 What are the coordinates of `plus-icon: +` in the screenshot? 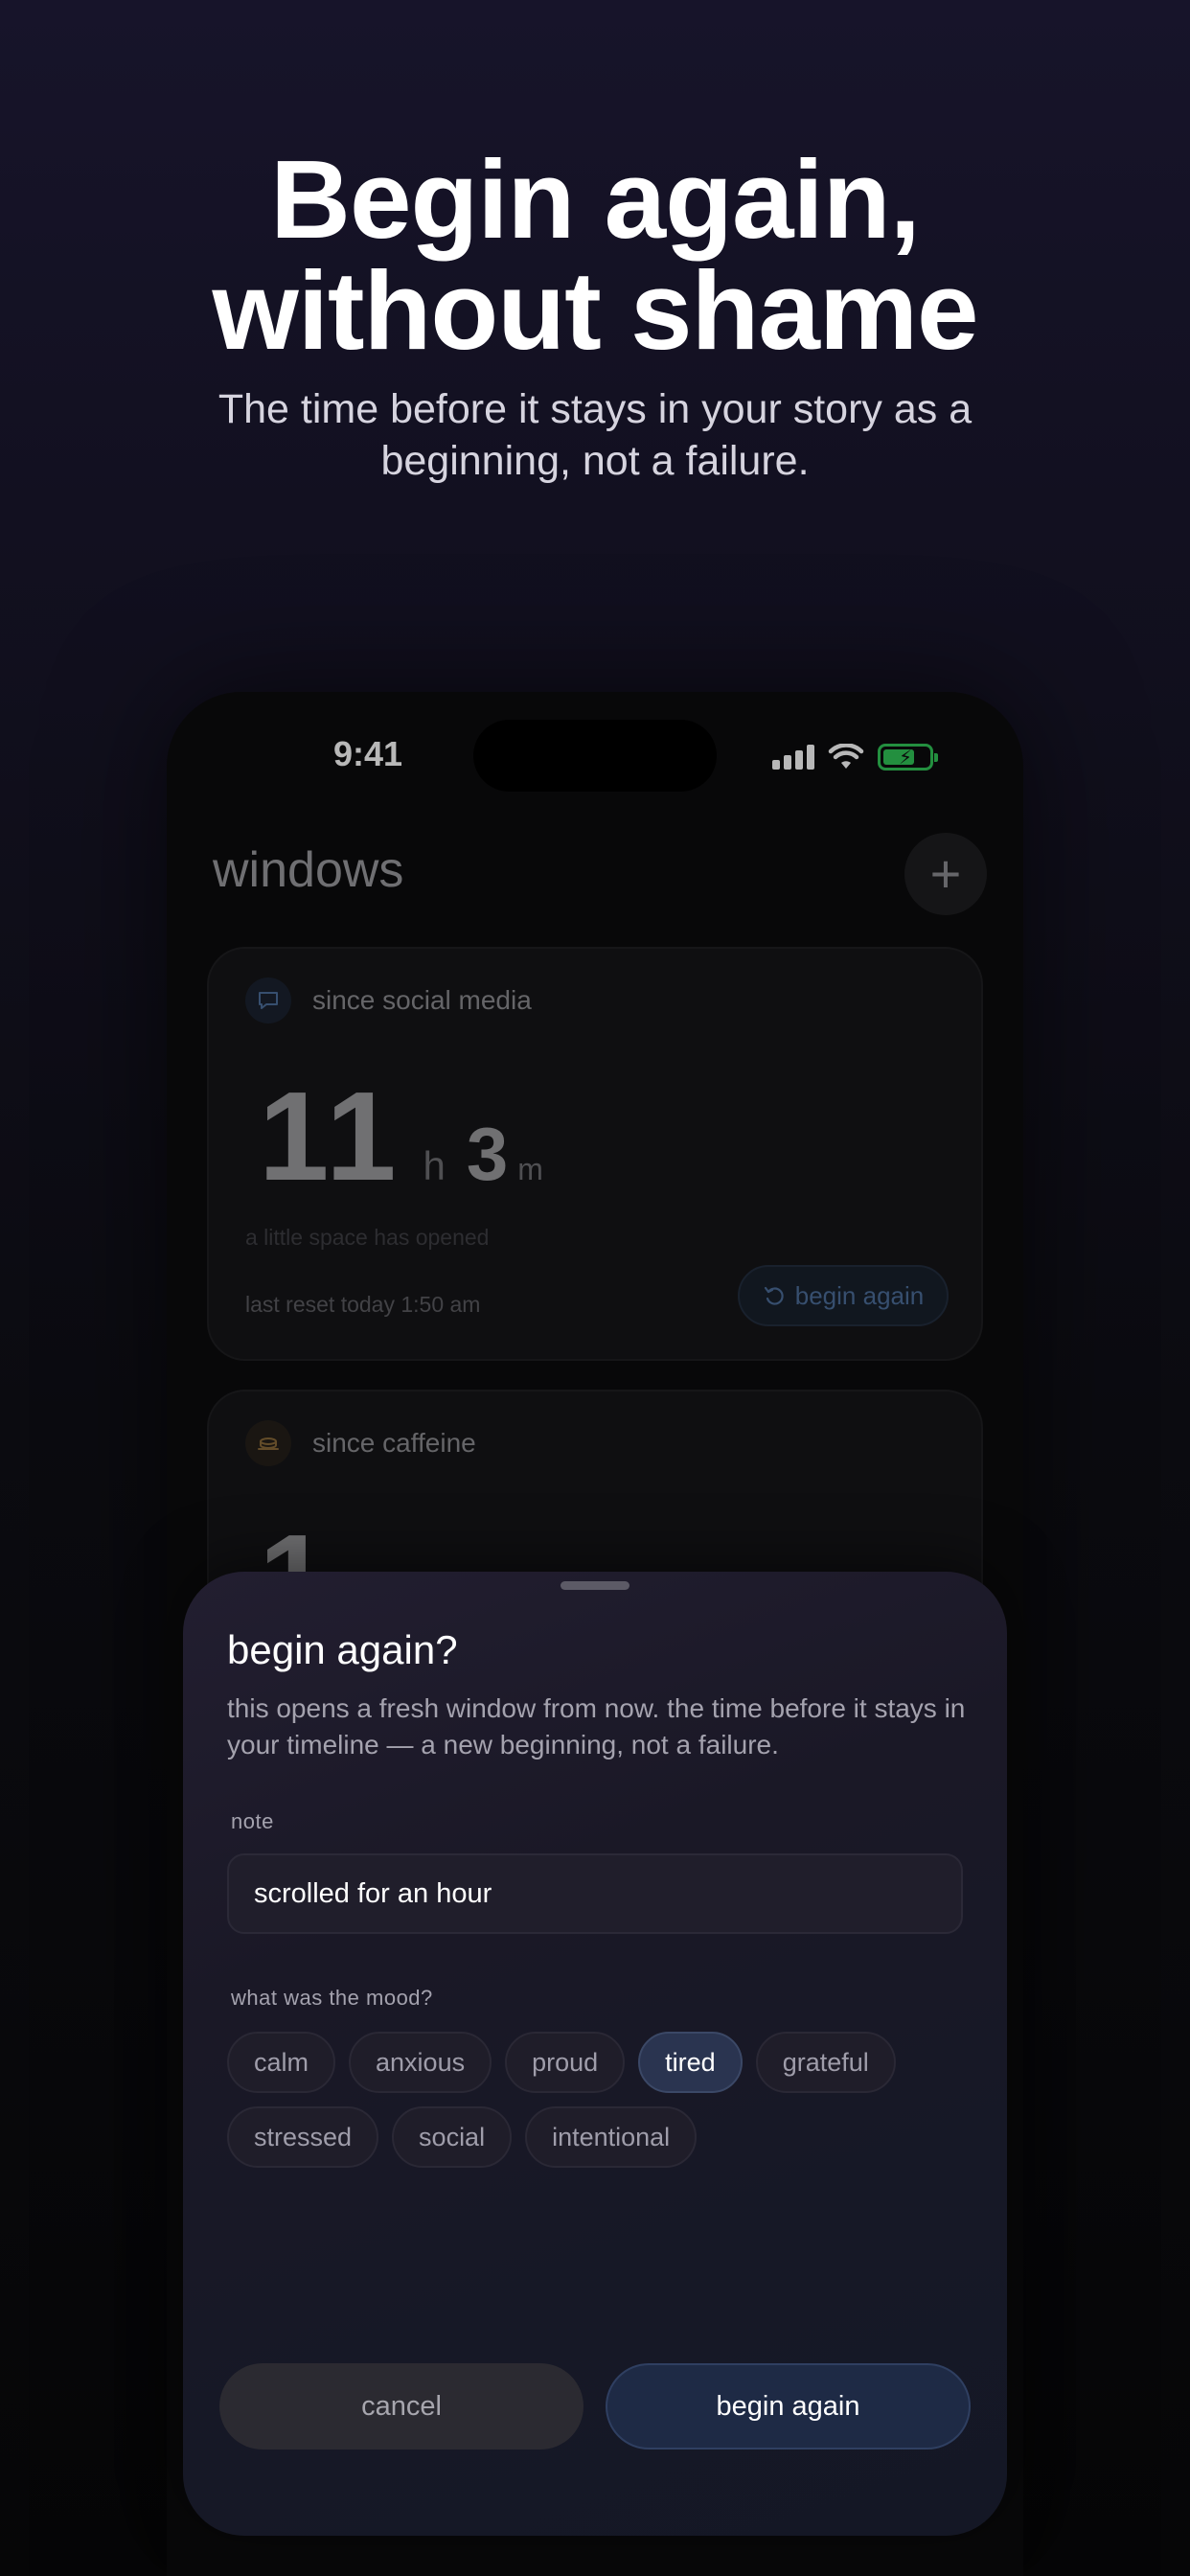 It's located at (946, 874).